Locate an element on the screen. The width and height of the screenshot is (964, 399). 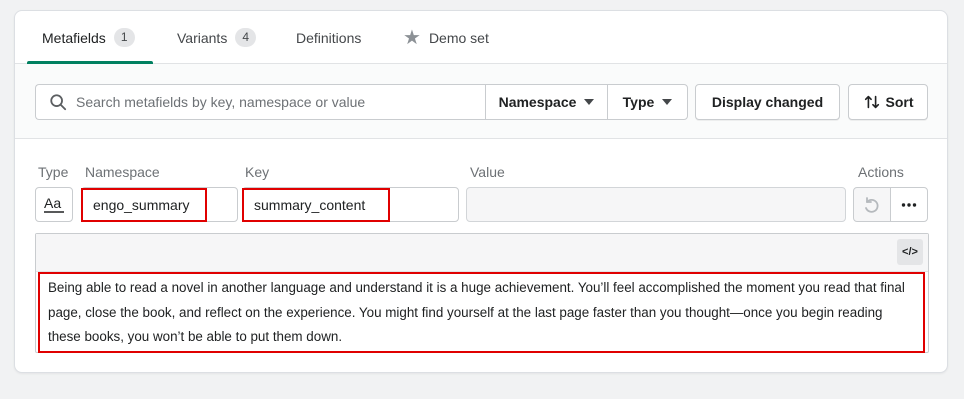
text-type-icon: Aa is located at coordinates (54, 204).